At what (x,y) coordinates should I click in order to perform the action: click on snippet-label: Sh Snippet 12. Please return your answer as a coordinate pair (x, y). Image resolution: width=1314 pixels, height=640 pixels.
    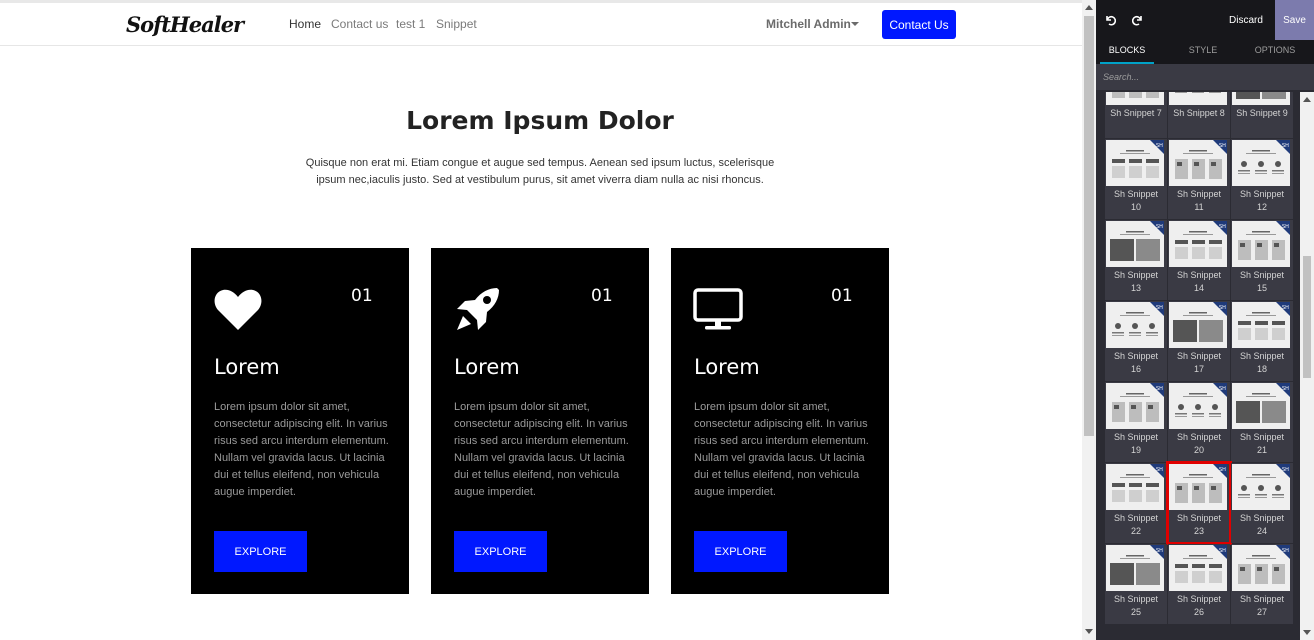
    Looking at the image, I should click on (1262, 201).